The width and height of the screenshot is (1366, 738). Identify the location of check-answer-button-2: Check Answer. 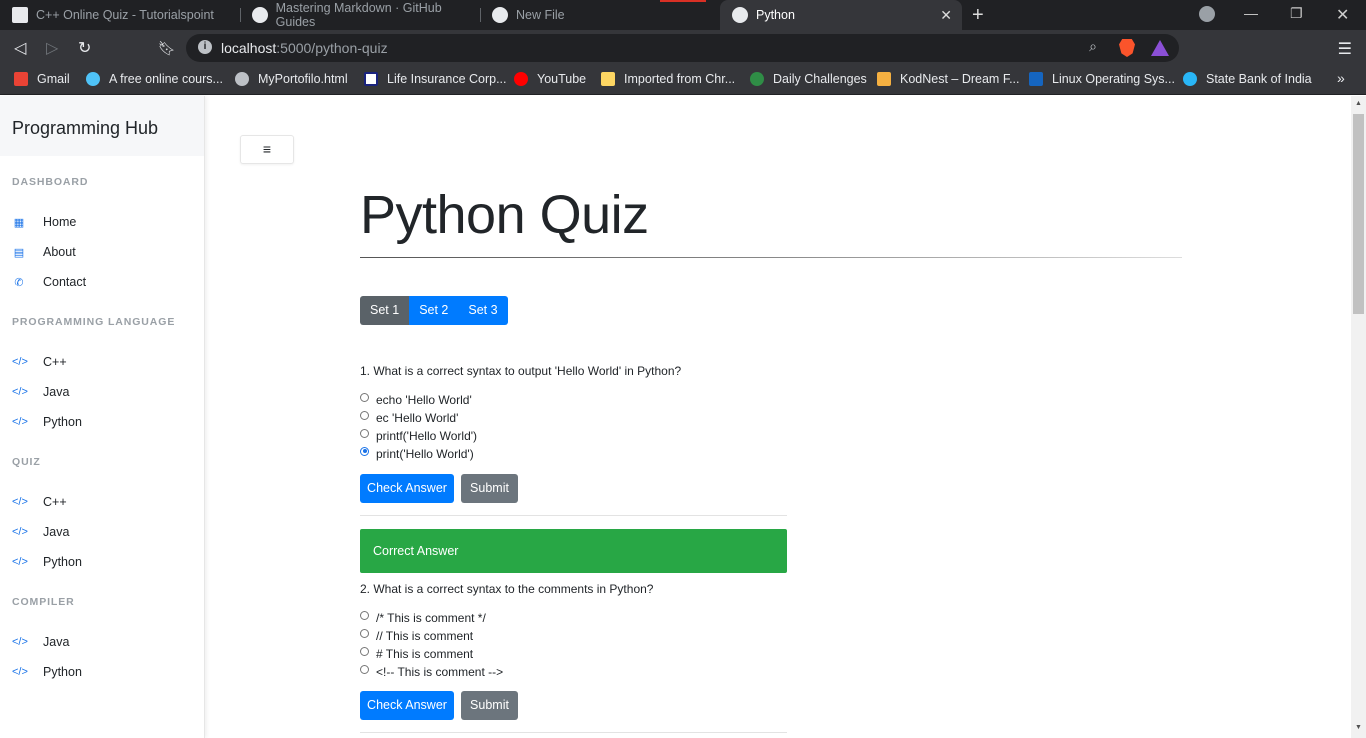
(407, 705).